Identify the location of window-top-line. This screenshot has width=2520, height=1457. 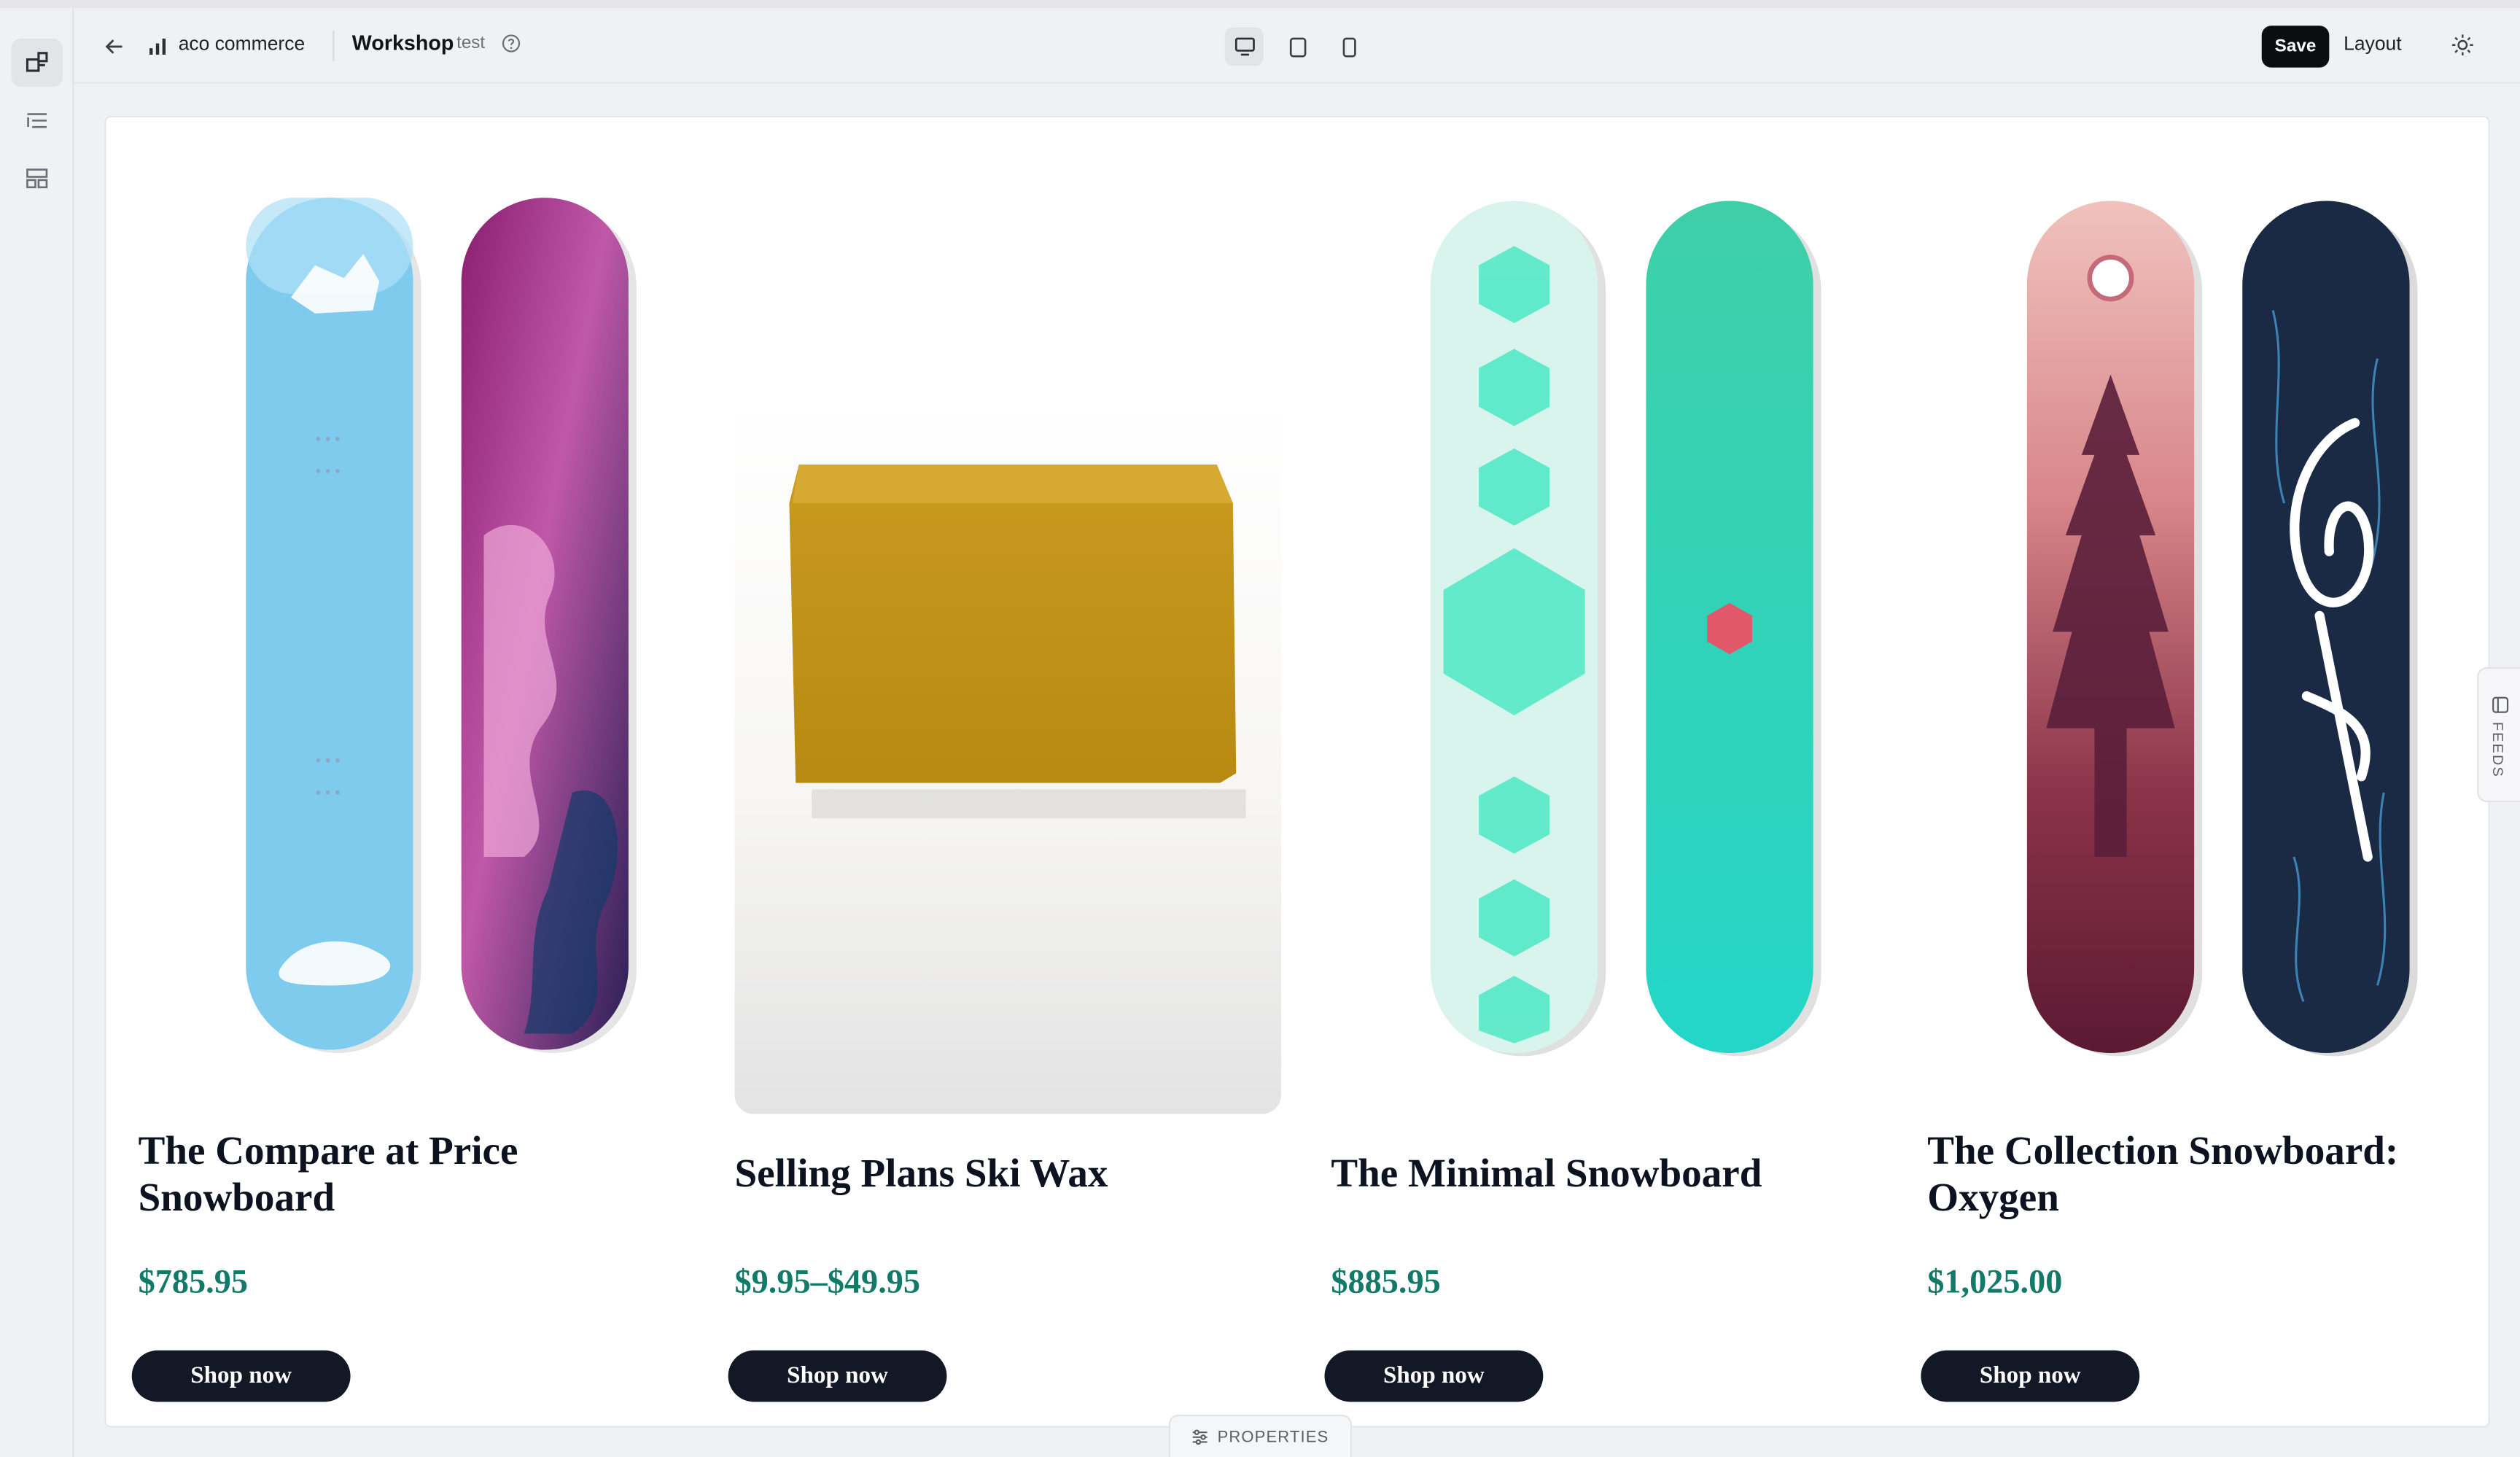
(1260, 5).